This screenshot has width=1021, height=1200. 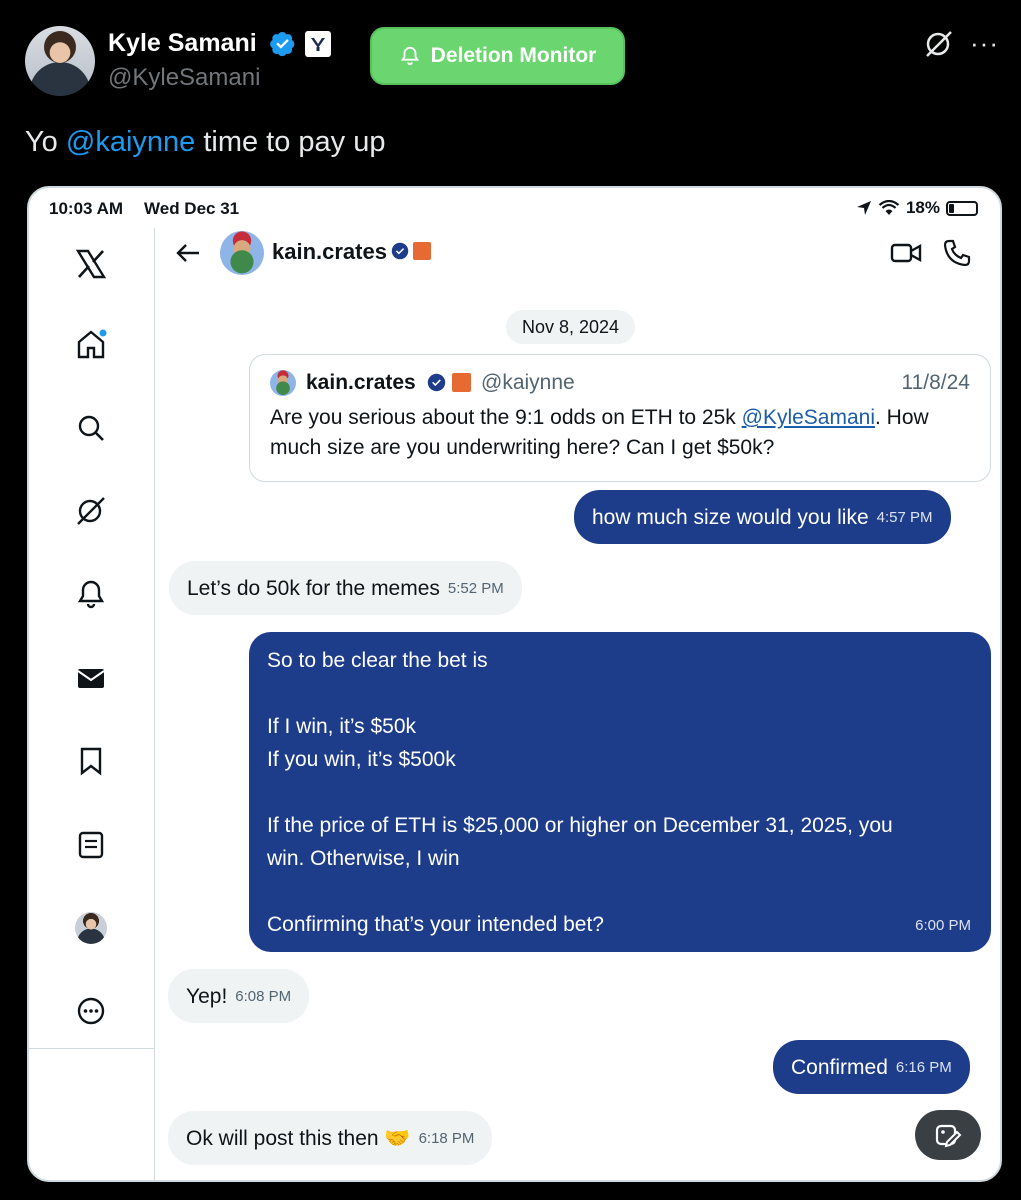 I want to click on more-icon, so click(x=91, y=1011).